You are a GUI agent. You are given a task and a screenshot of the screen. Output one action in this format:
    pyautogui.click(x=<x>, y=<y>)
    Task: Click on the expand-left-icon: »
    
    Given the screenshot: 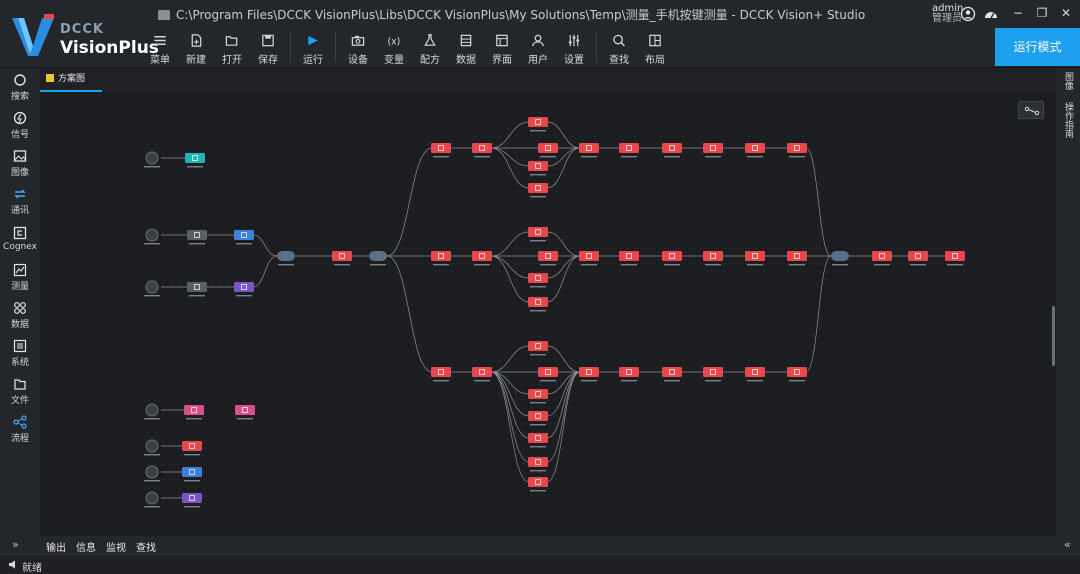 What is the action you would take?
    pyautogui.click(x=15, y=544)
    